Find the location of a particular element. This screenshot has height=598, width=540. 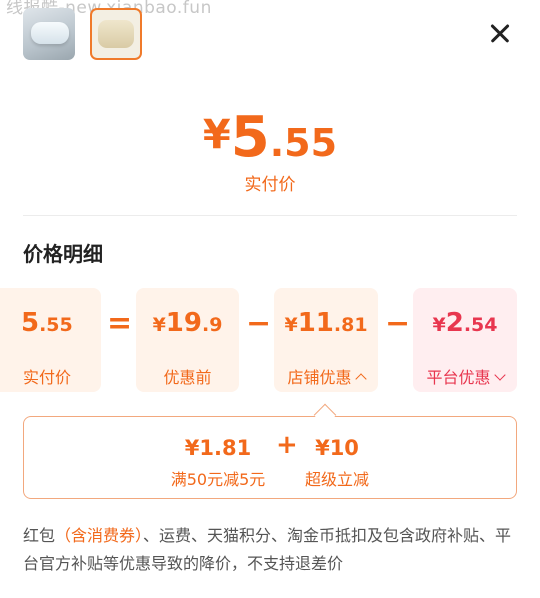

divider is located at coordinates (270, 215).